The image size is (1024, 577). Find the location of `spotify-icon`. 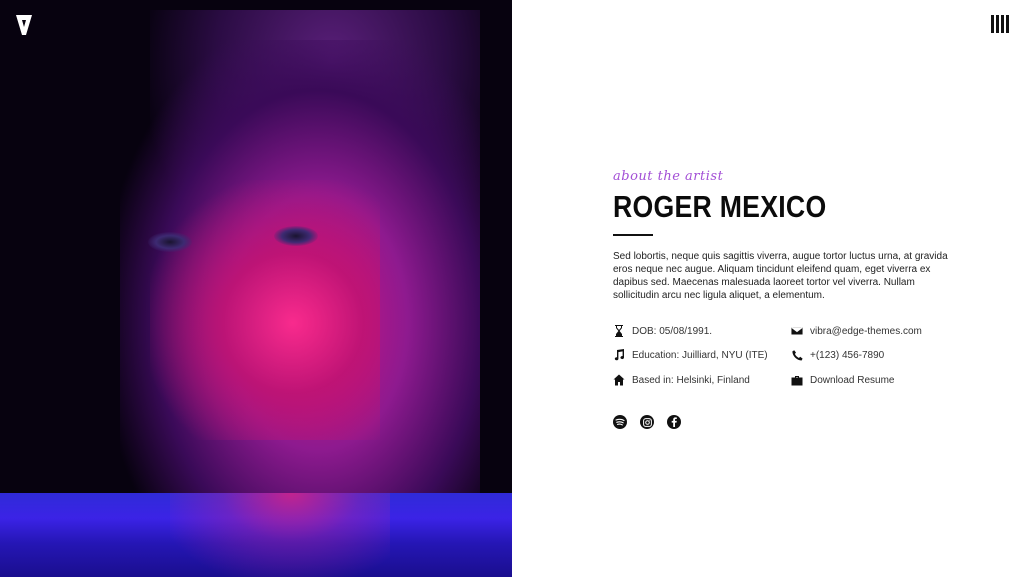

spotify-icon is located at coordinates (620, 422).